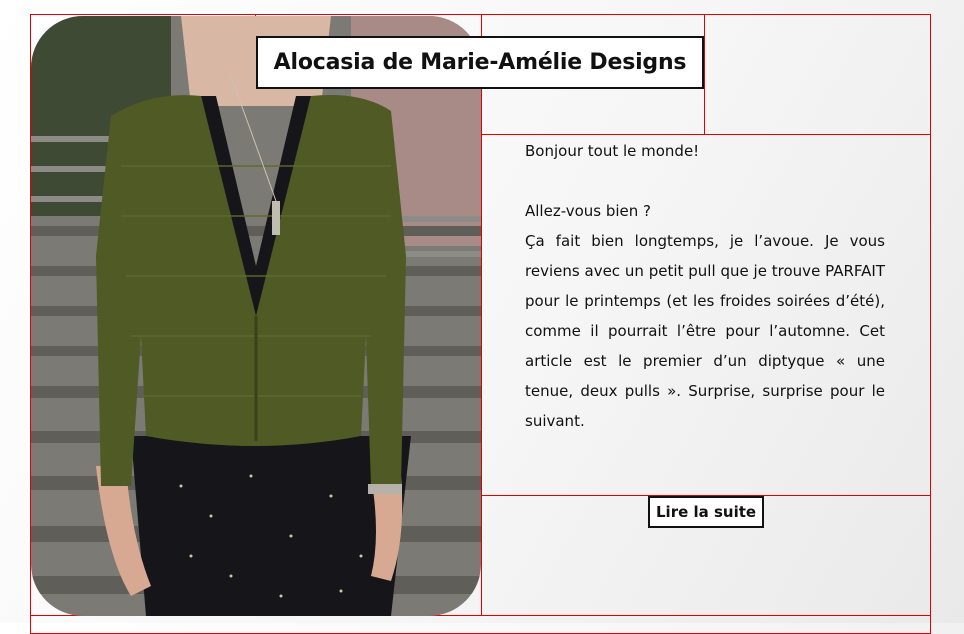 This screenshot has height=634, width=964. I want to click on read-more-button: Lire la suite, so click(706, 512).